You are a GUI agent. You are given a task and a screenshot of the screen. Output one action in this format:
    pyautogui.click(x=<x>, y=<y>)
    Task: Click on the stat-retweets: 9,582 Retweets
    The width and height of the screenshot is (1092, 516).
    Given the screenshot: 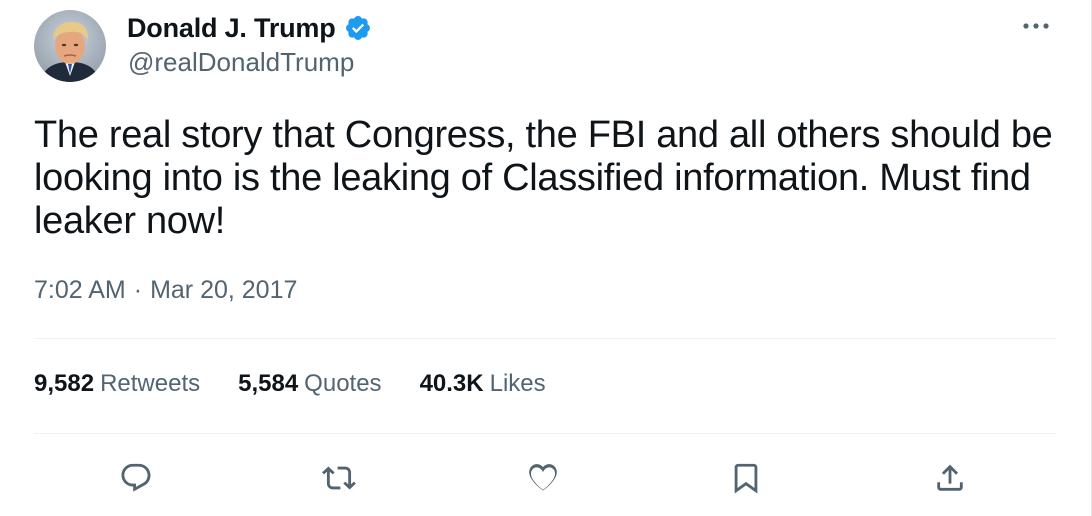 What is the action you would take?
    pyautogui.click(x=117, y=384)
    